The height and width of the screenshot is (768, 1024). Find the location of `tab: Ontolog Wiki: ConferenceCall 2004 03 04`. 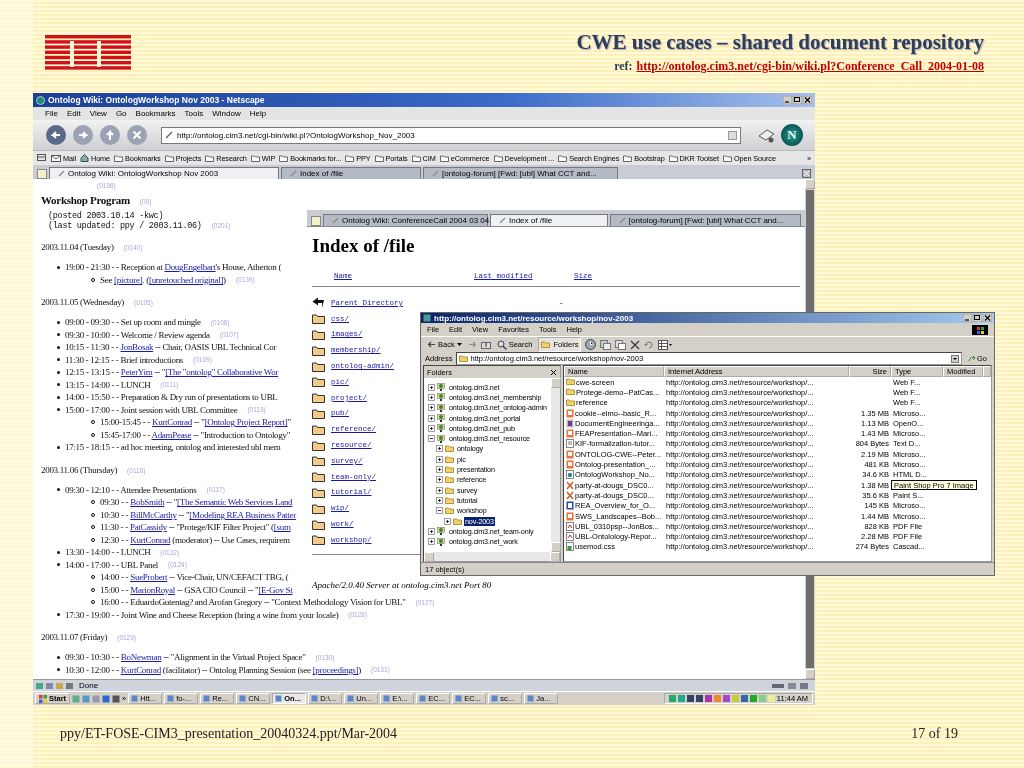

tab: Ontolog Wiki: ConferenceCall 2004 03 04 is located at coordinates (405, 220).